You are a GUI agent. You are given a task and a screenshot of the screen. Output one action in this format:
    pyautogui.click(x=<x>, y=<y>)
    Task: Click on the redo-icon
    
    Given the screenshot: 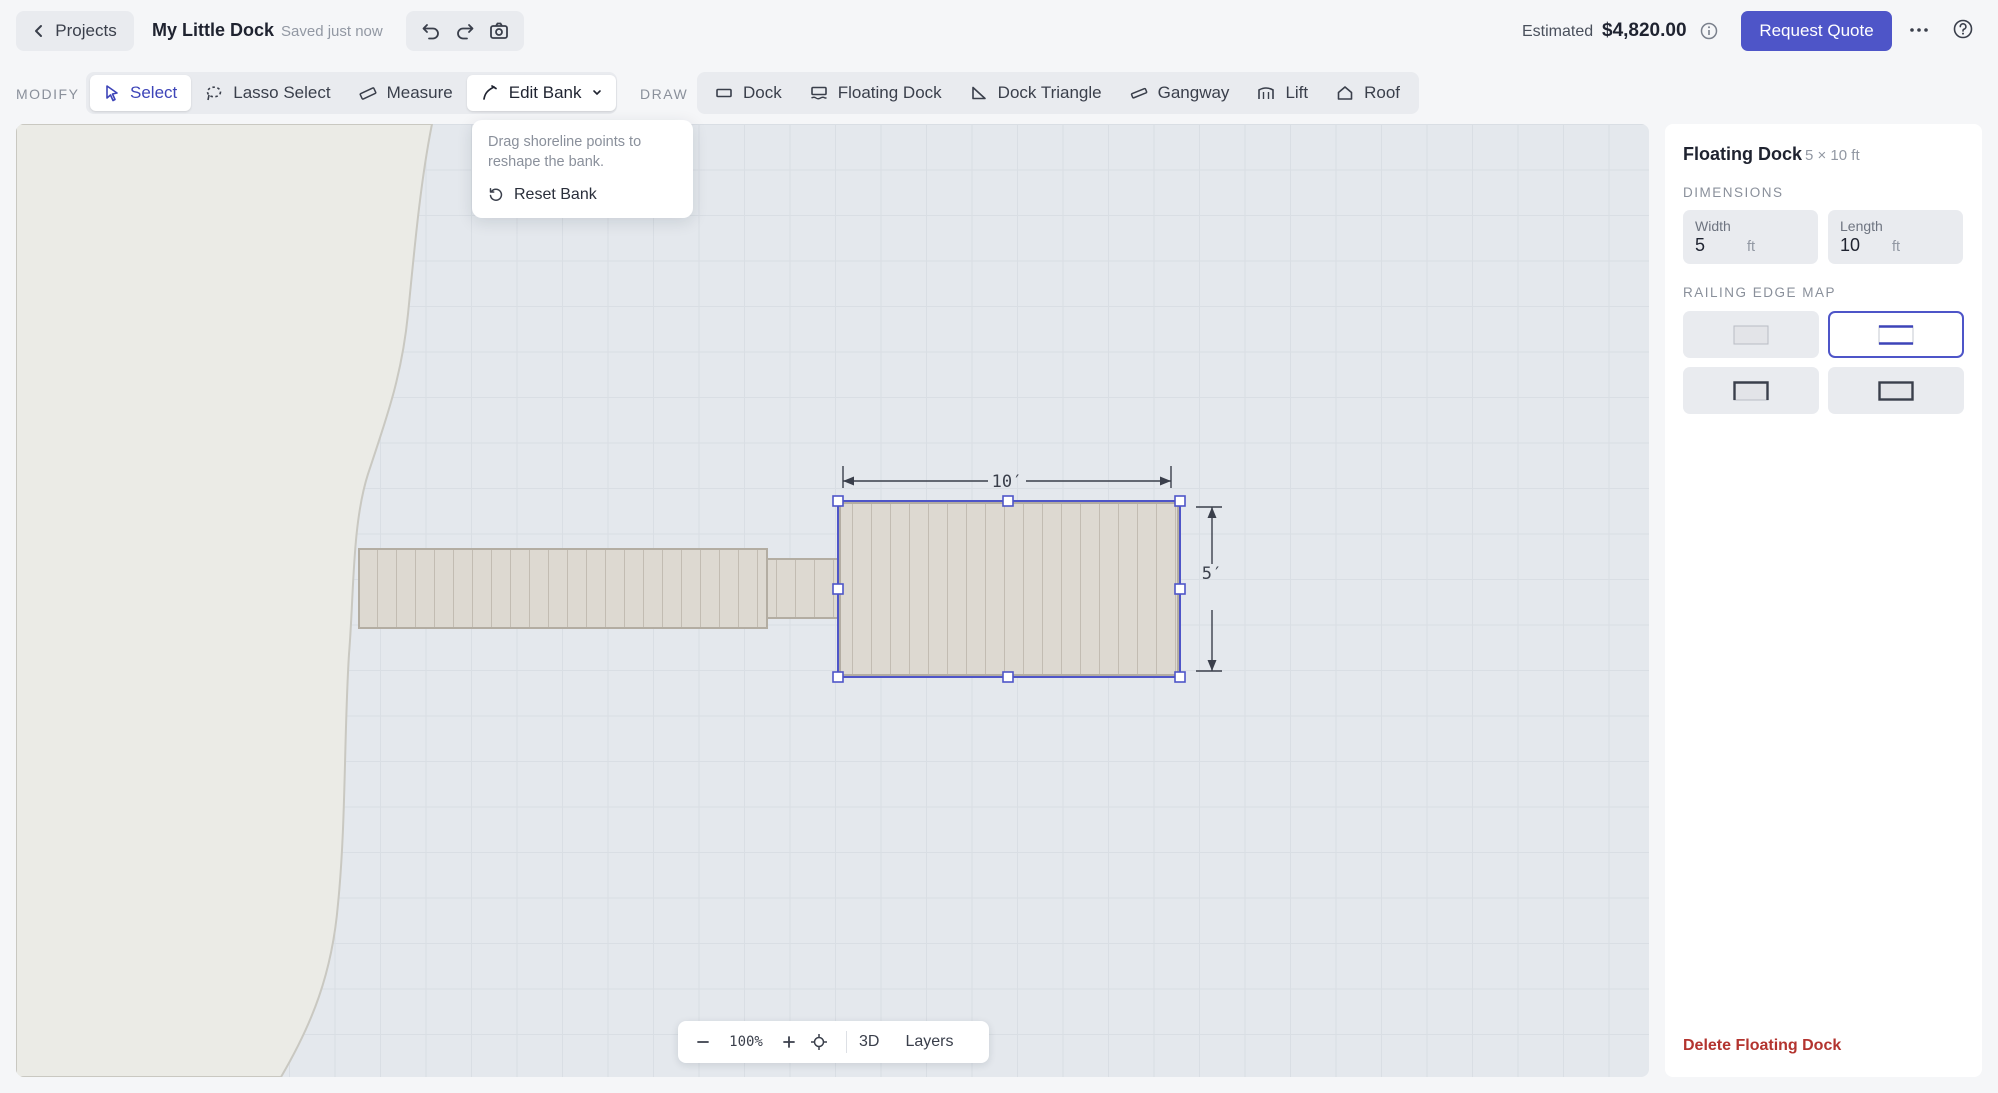 What is the action you would take?
    pyautogui.click(x=465, y=32)
    